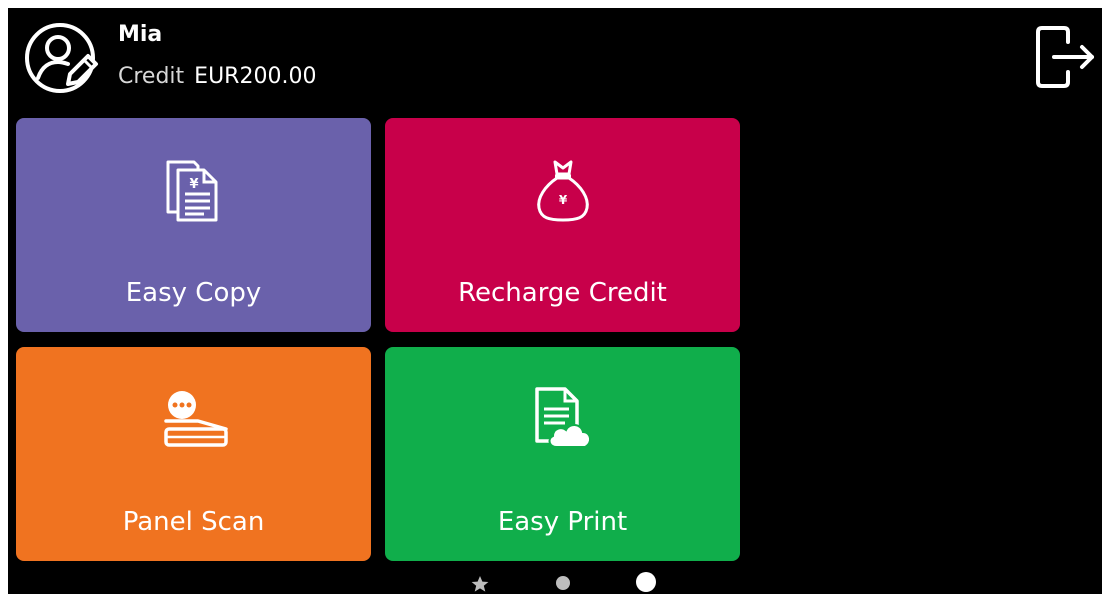  I want to click on copy-documents-icon: ¥, so click(191, 191).